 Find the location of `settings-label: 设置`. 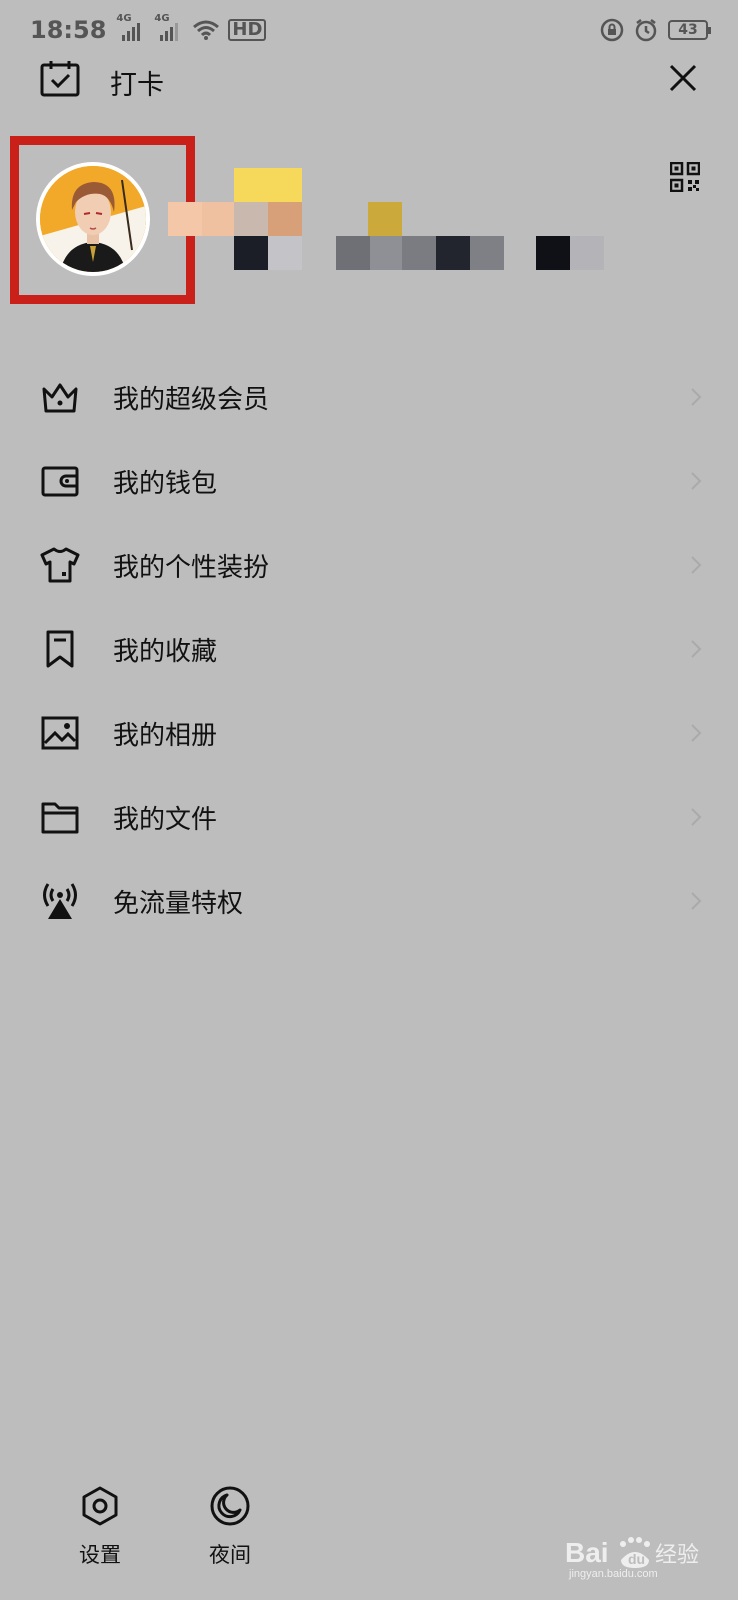

settings-label: 设置 is located at coordinates (100, 1555).